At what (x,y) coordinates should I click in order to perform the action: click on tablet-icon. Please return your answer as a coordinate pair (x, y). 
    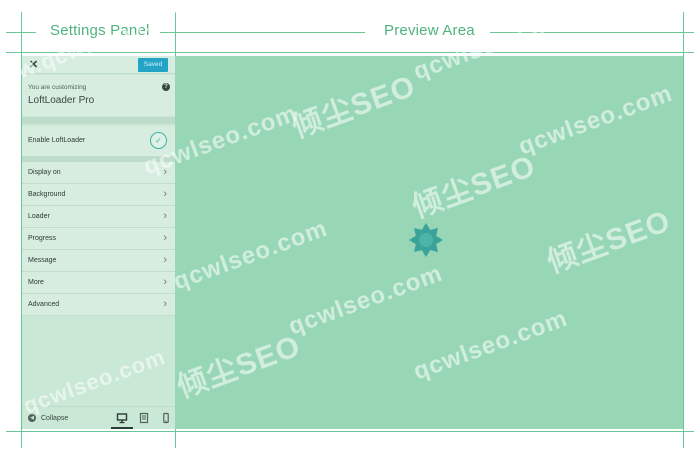
    Looking at the image, I should click on (144, 418).